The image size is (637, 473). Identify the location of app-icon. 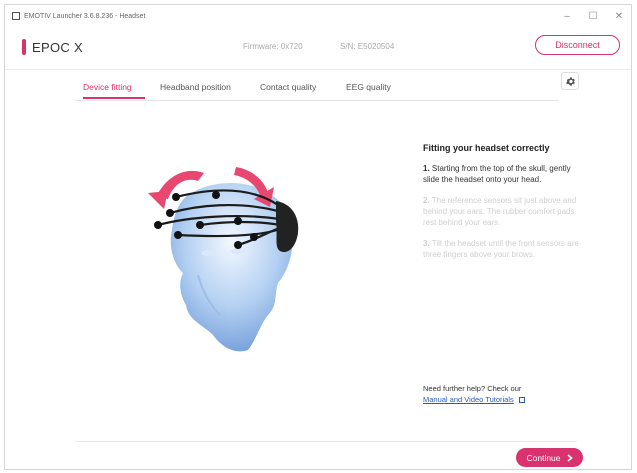
(16, 16).